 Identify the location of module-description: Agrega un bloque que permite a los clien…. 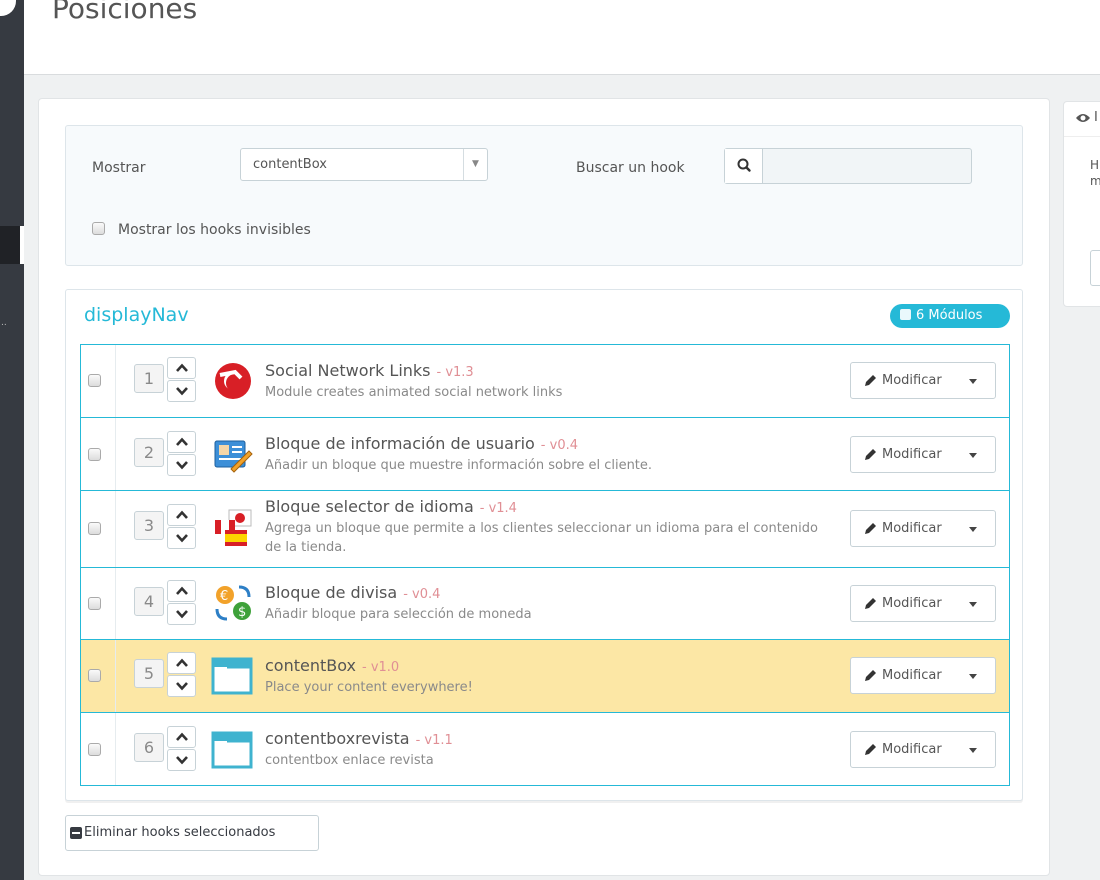
(541, 538).